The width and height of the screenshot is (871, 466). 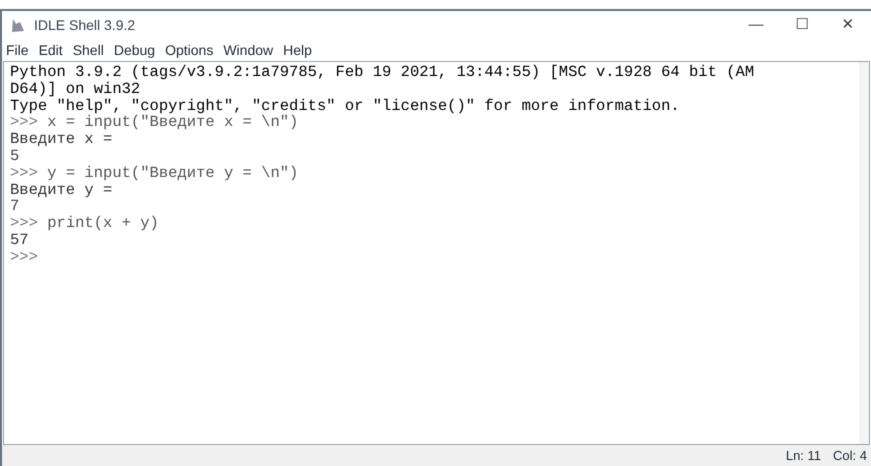 I want to click on input-line: 7, so click(x=15, y=206).